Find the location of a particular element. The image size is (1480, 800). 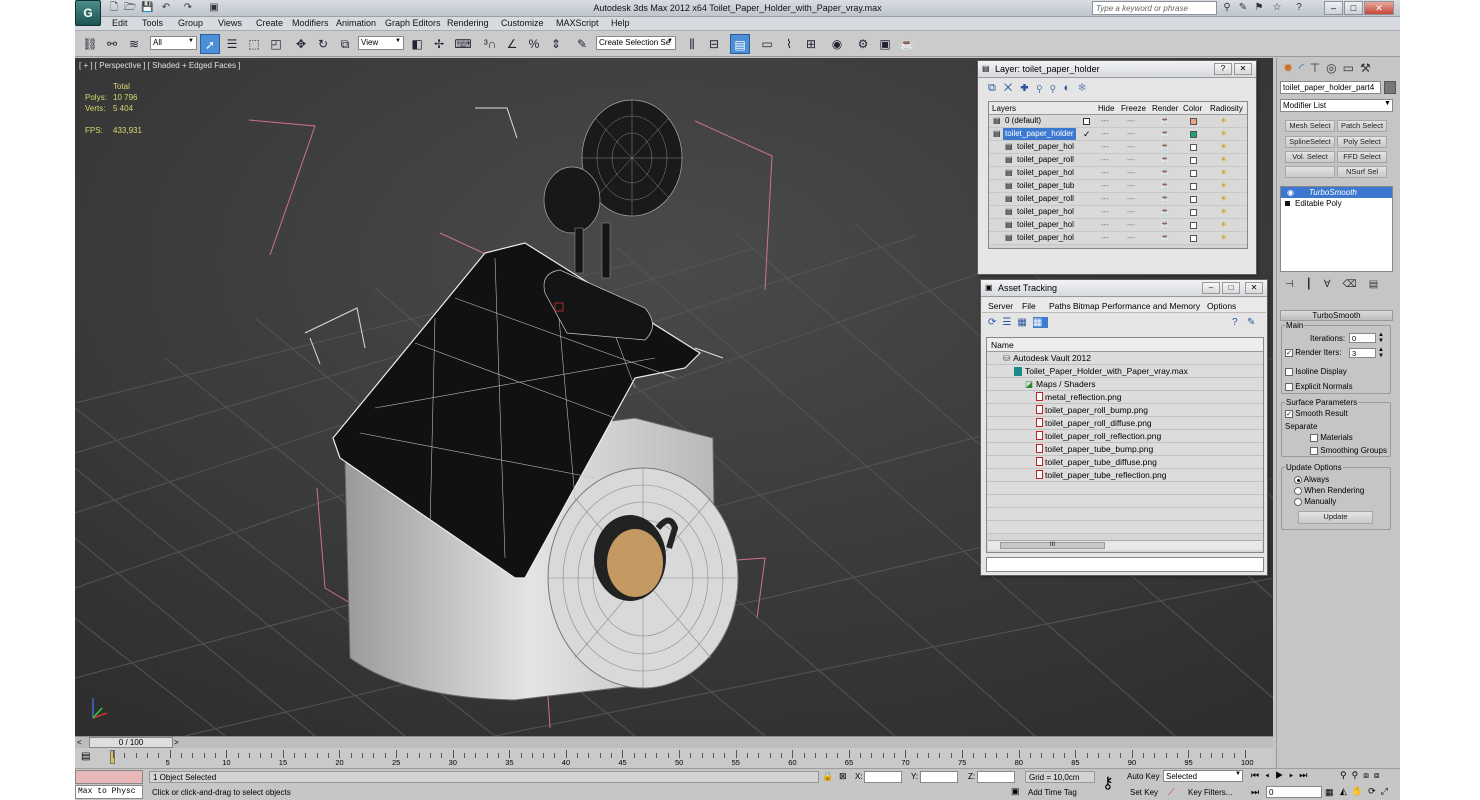

when-rendering-radio is located at coordinates (1298, 490).